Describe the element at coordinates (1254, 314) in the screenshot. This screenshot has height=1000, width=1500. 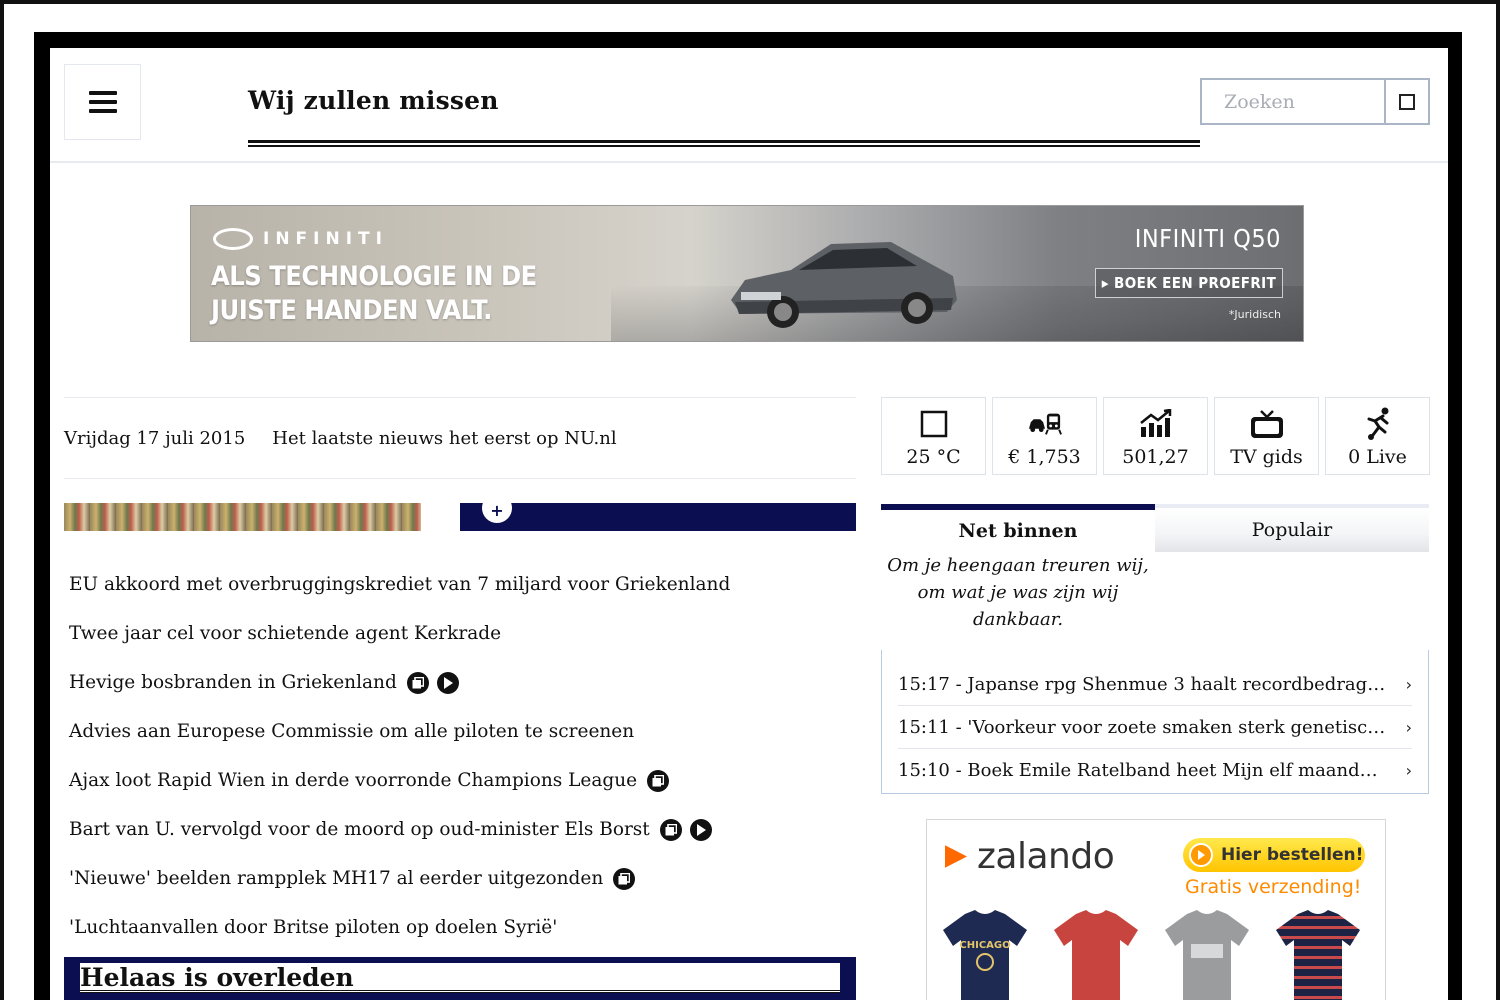
I see `ad-legal-text: *Juridisch` at that location.